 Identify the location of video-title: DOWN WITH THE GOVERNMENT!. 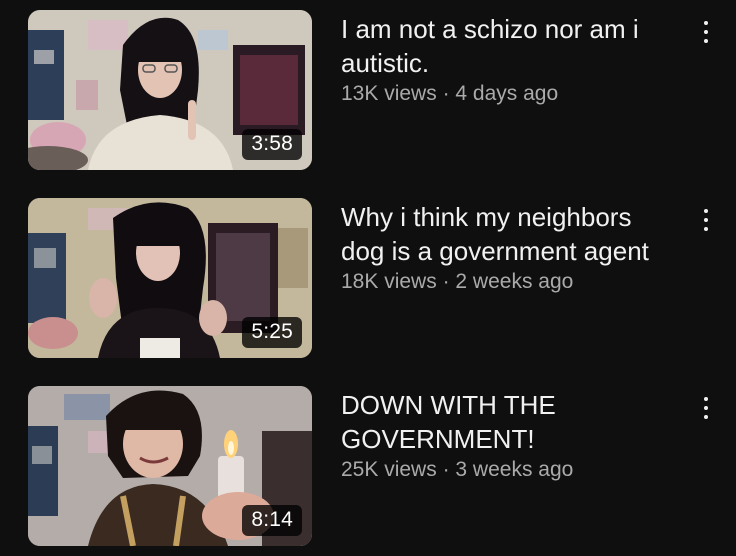
(511, 422).